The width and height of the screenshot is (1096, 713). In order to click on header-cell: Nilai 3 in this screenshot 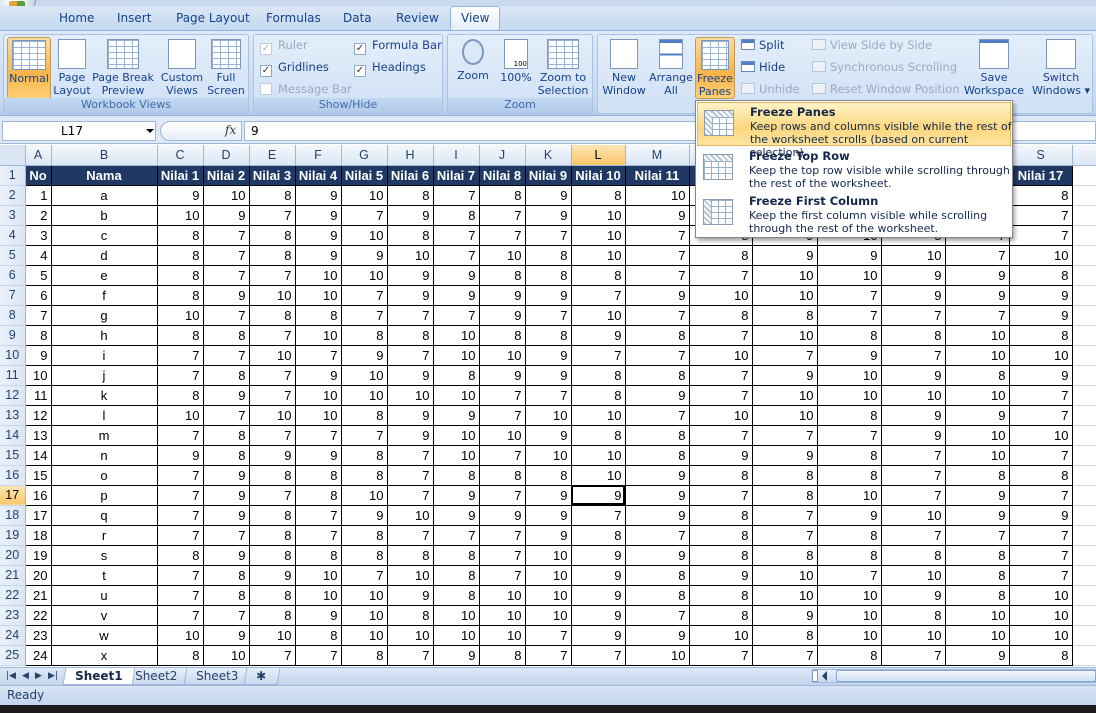, I will do `click(272, 175)`.